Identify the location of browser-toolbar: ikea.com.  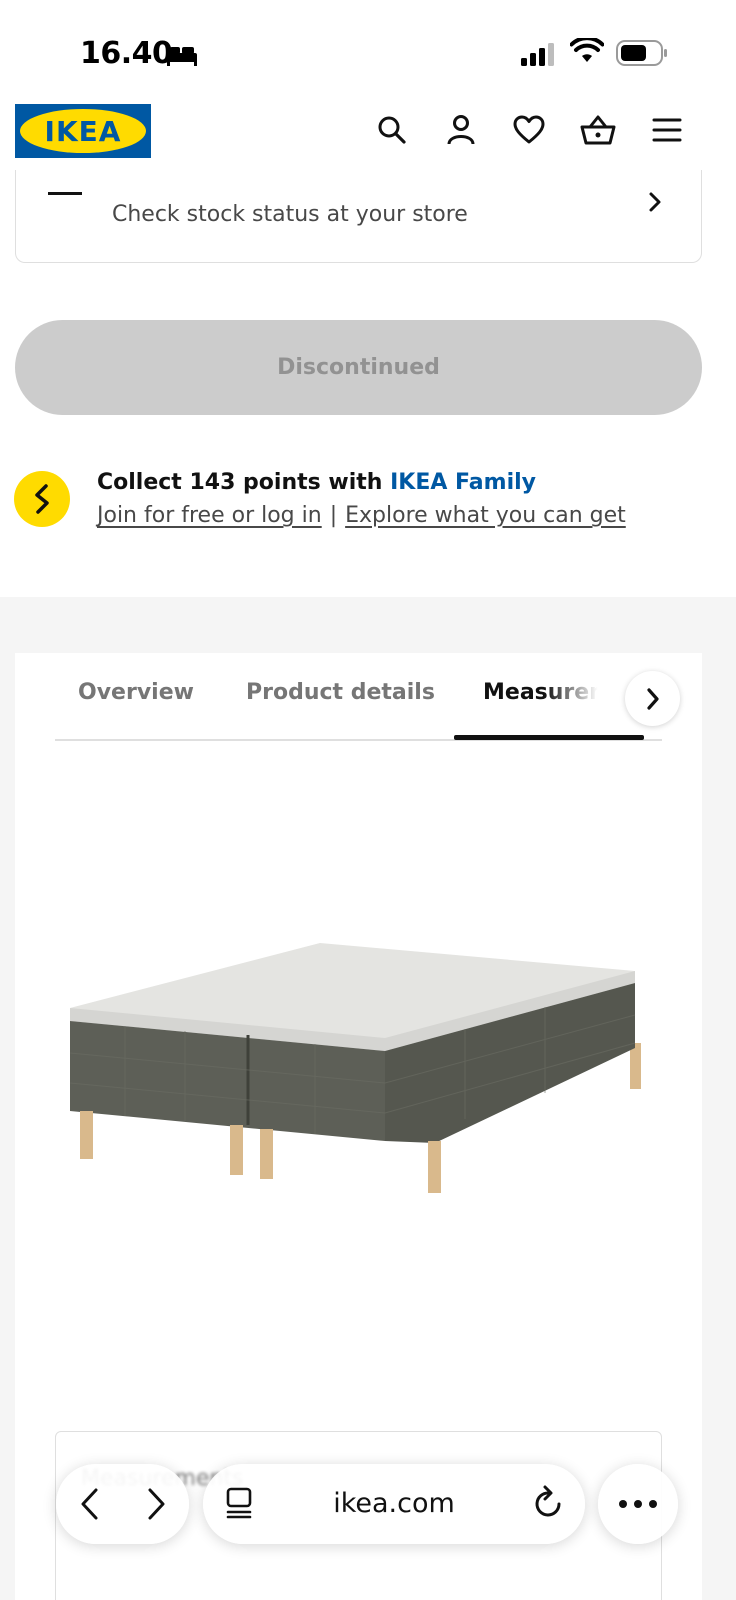
(368, 1530).